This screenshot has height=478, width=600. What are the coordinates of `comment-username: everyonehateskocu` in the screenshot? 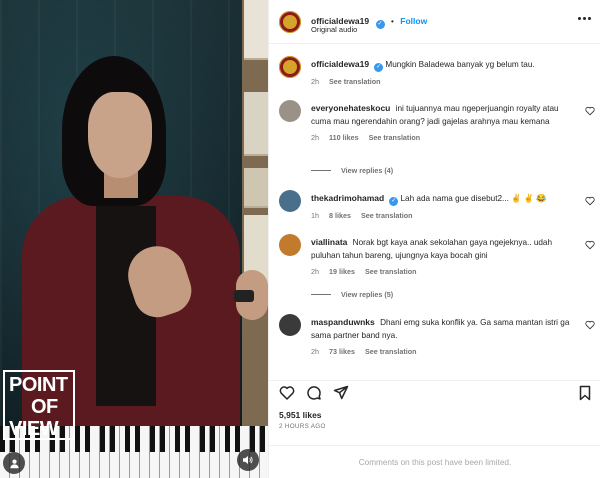 It's located at (350, 108).